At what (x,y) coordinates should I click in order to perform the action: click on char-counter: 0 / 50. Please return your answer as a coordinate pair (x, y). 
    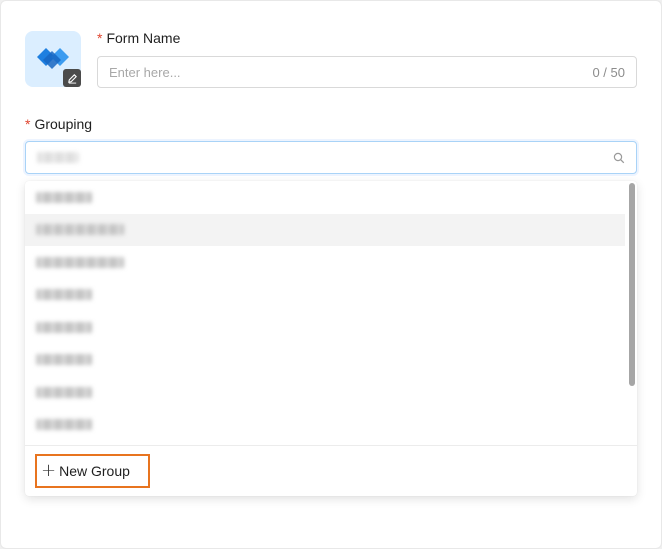
    Looking at the image, I should click on (608, 72).